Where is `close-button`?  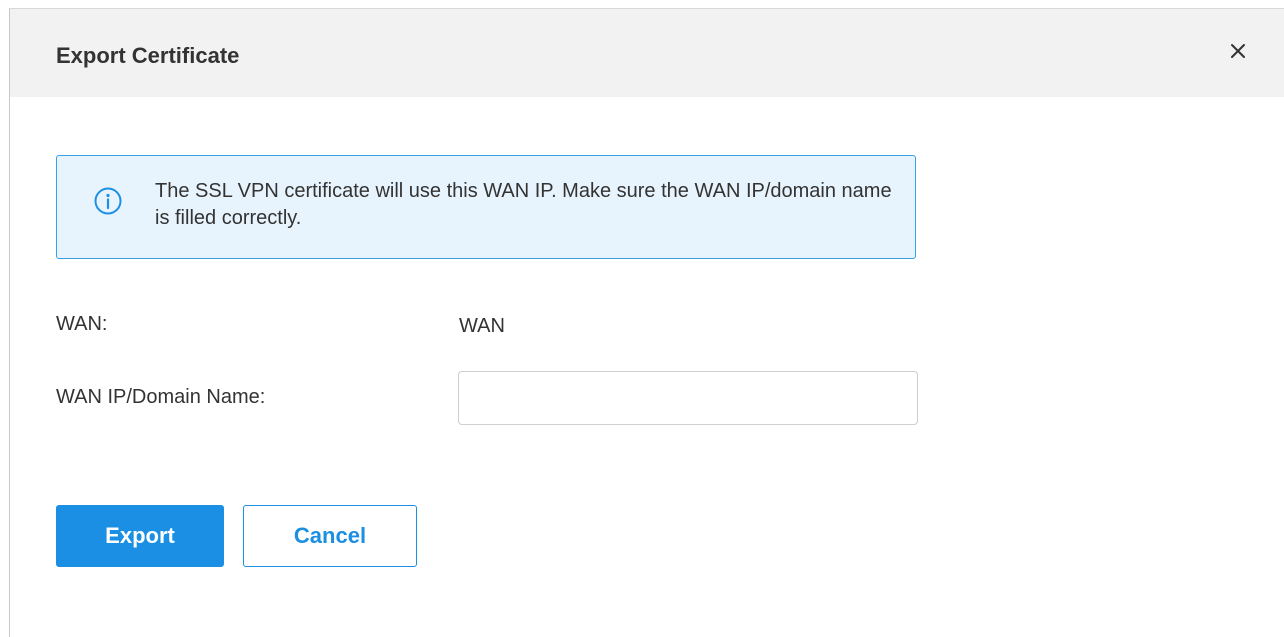
close-button is located at coordinates (1238, 51).